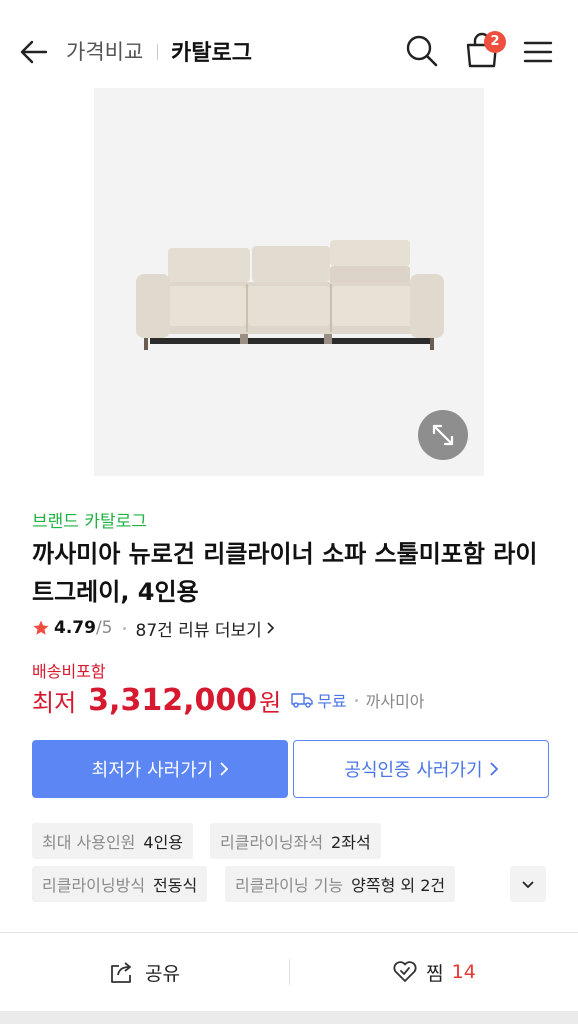  I want to click on star-icon, so click(41, 627).